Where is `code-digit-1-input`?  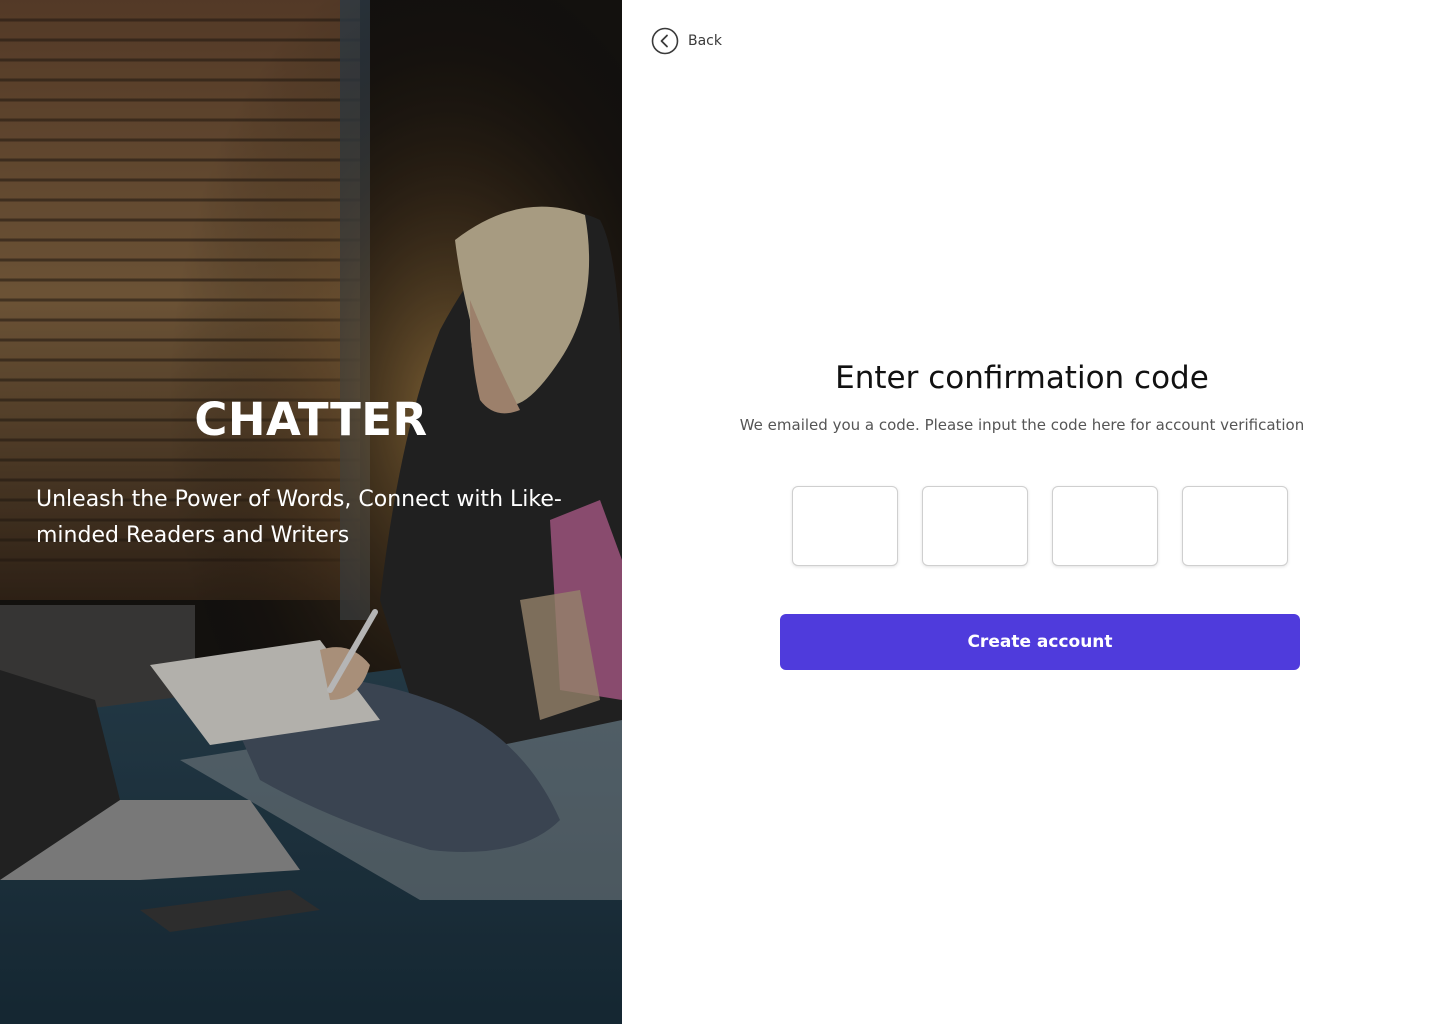
code-digit-1-input is located at coordinates (845, 526).